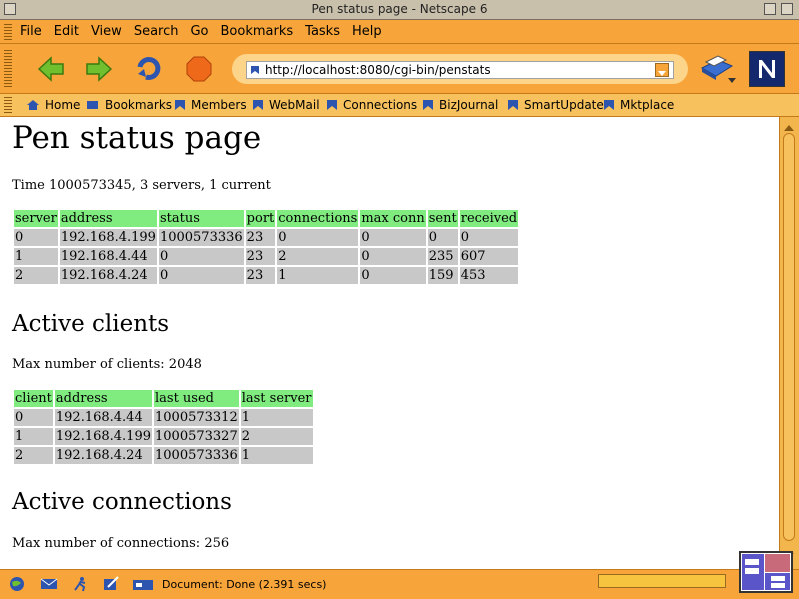  What do you see at coordinates (108, 237) in the screenshot?
I see `table-cell: 192.168.4.199` at bounding box center [108, 237].